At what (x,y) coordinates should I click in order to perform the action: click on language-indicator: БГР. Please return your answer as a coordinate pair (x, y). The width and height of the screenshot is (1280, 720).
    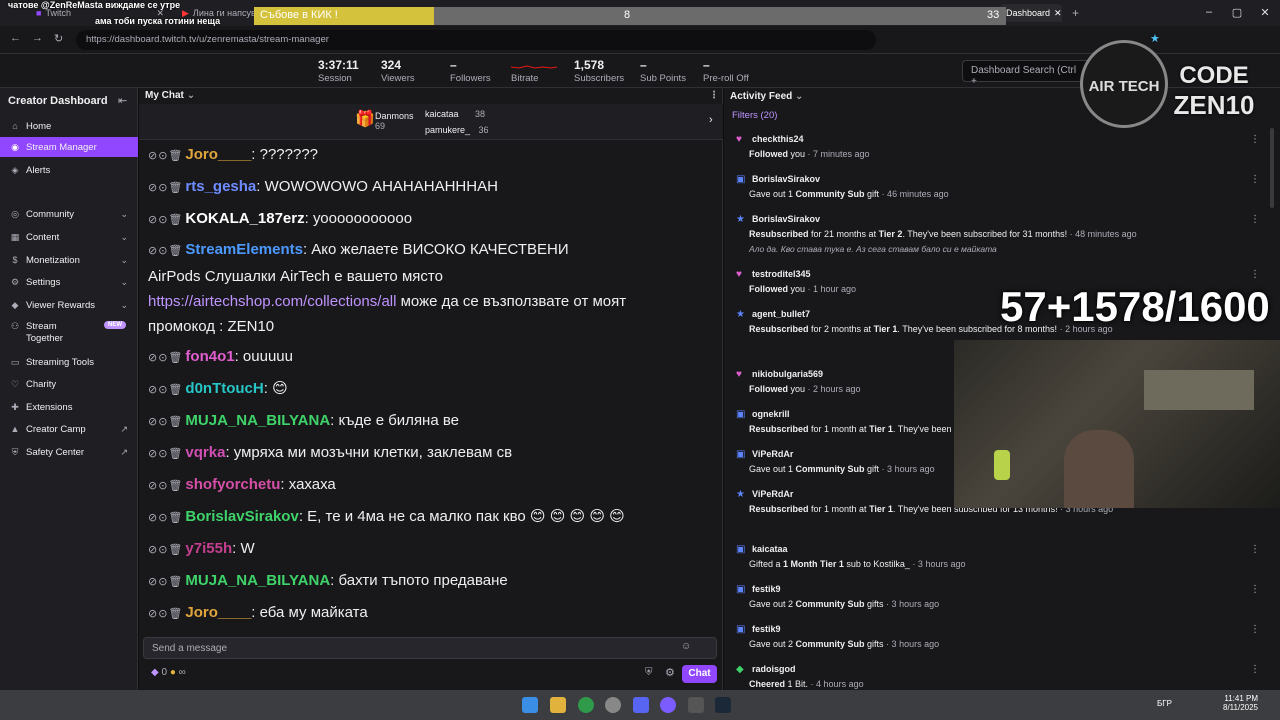
    Looking at the image, I should click on (1164, 703).